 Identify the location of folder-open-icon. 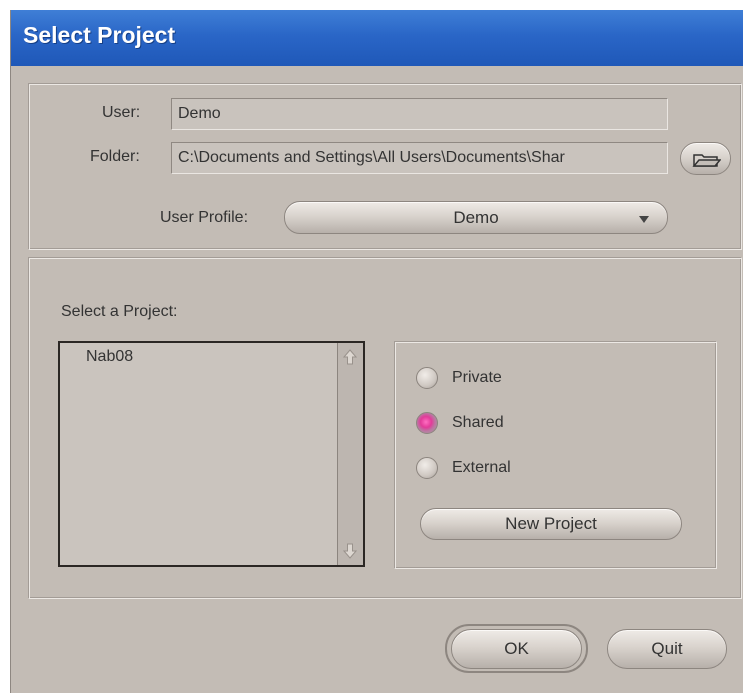
(706, 160).